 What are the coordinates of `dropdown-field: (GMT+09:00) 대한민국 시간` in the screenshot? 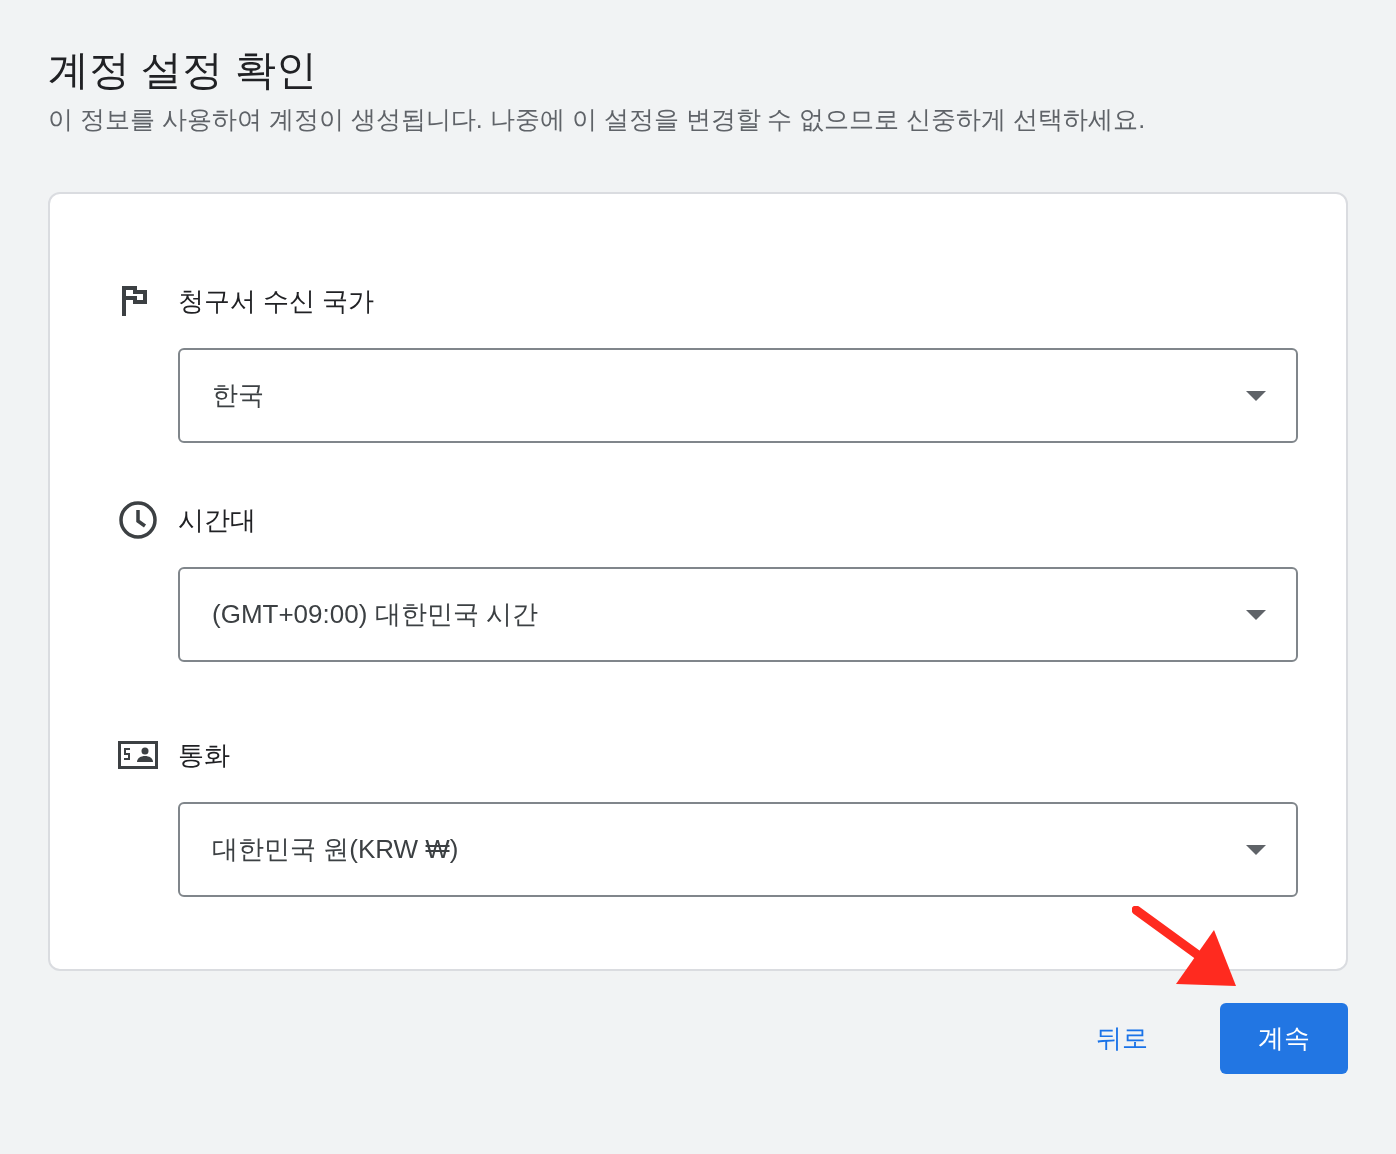 It's located at (738, 614).